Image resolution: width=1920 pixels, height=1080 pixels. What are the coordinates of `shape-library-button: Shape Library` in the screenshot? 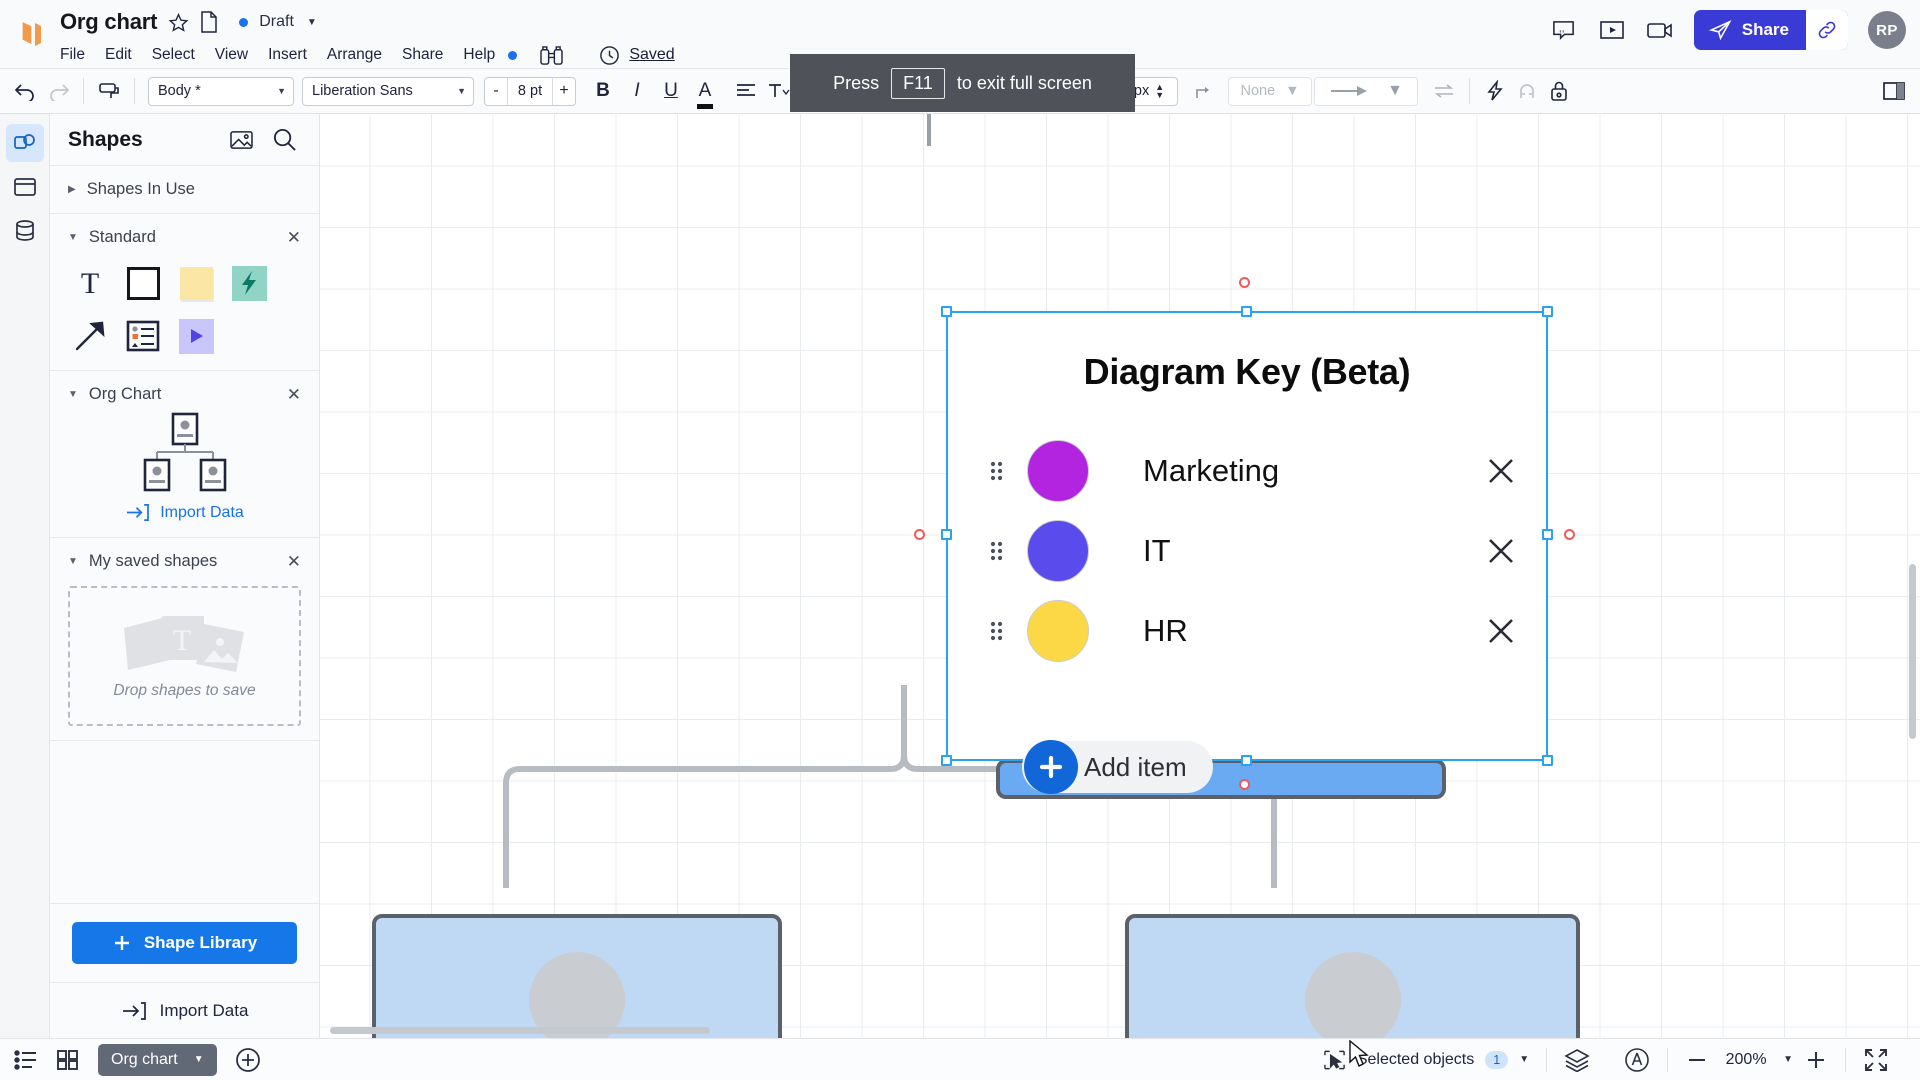 It's located at (184, 943).